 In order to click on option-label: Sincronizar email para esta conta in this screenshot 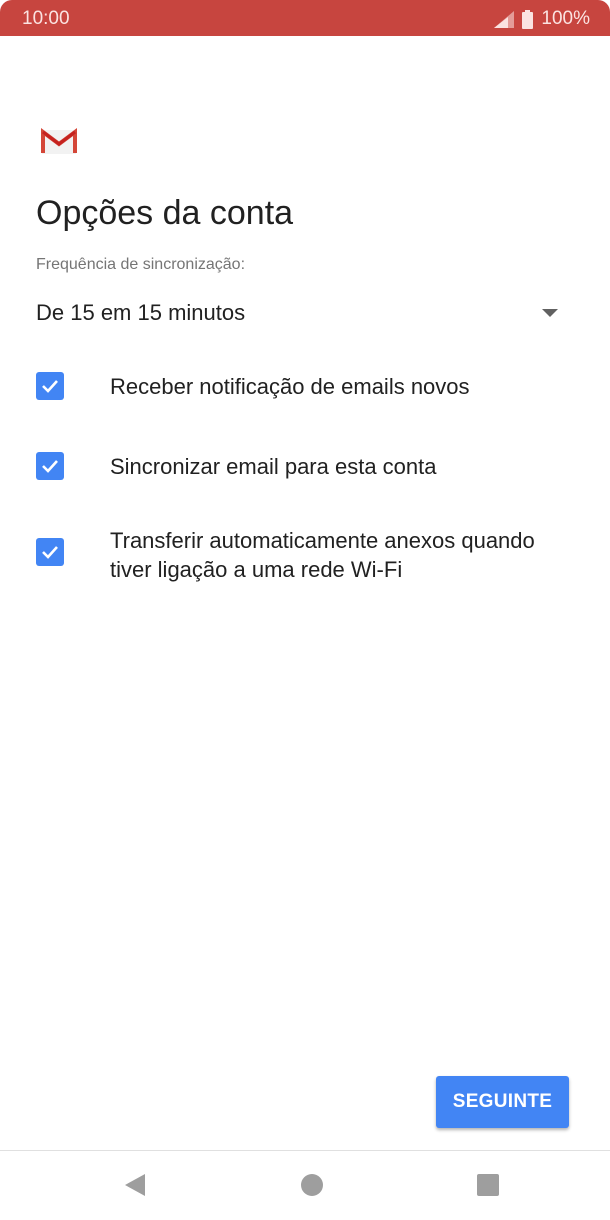, I will do `click(273, 466)`.